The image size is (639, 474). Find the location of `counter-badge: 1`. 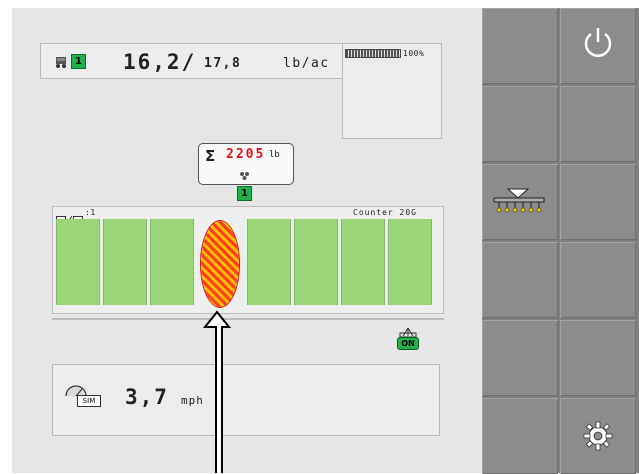

counter-badge: 1 is located at coordinates (244, 193).